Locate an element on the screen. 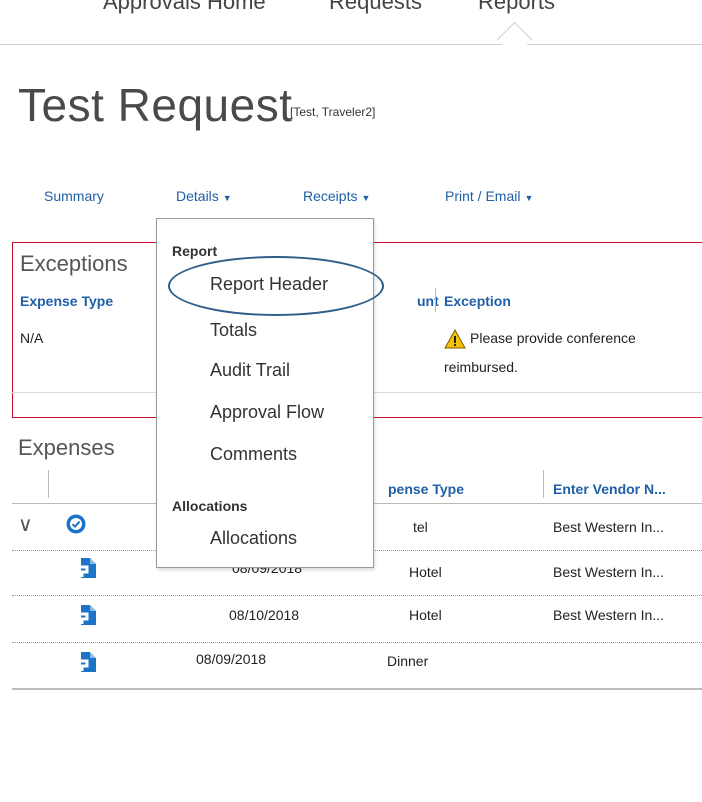  menu-item-audit-trail: Audit Trail is located at coordinates (250, 370).